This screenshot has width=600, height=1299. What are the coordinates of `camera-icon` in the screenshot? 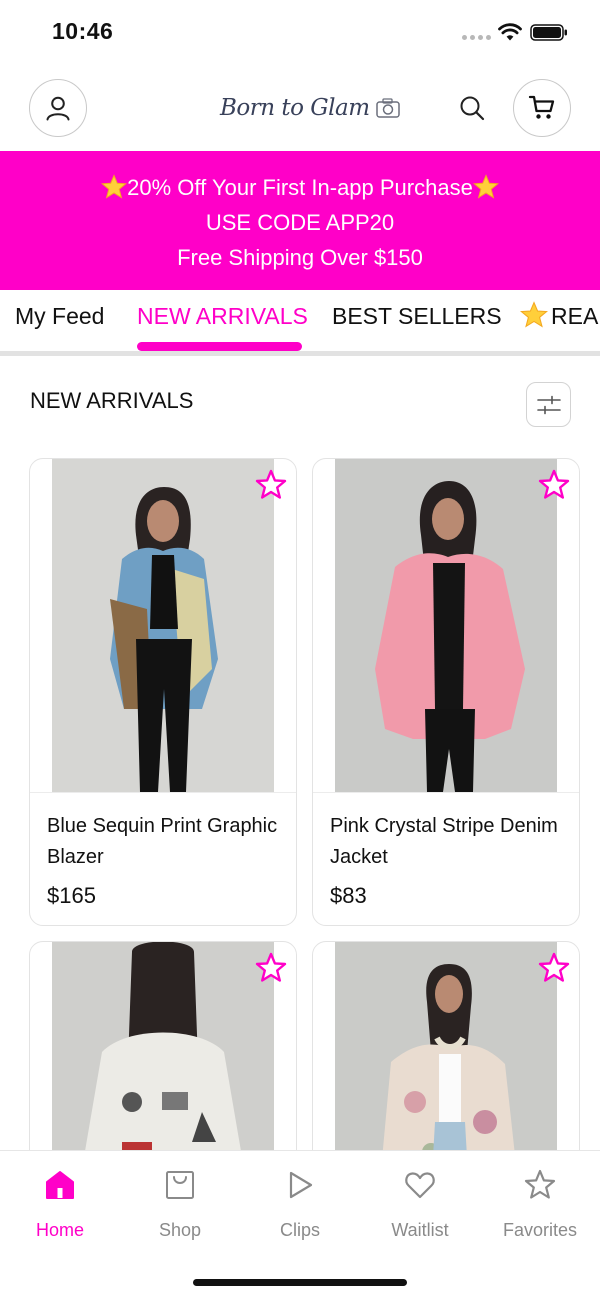 It's located at (387, 108).